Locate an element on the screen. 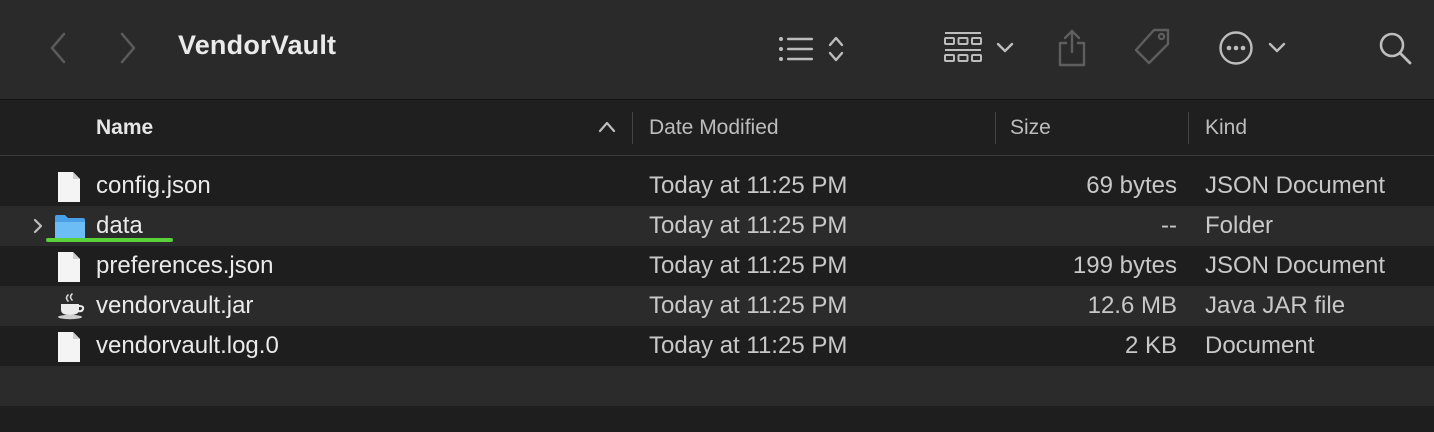  share-icon is located at coordinates (1072, 48).